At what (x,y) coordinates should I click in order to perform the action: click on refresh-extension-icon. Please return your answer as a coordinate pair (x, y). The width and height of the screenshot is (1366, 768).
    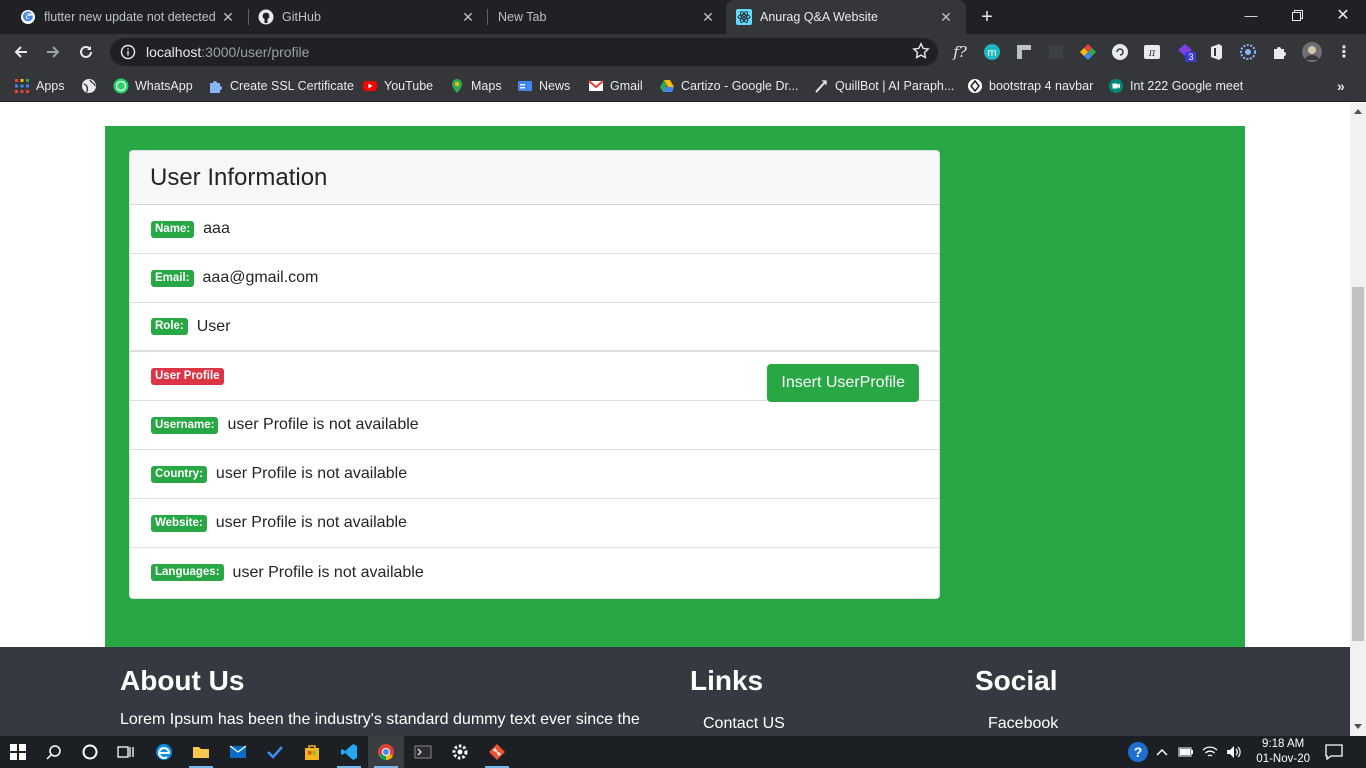
    Looking at the image, I should click on (1120, 52).